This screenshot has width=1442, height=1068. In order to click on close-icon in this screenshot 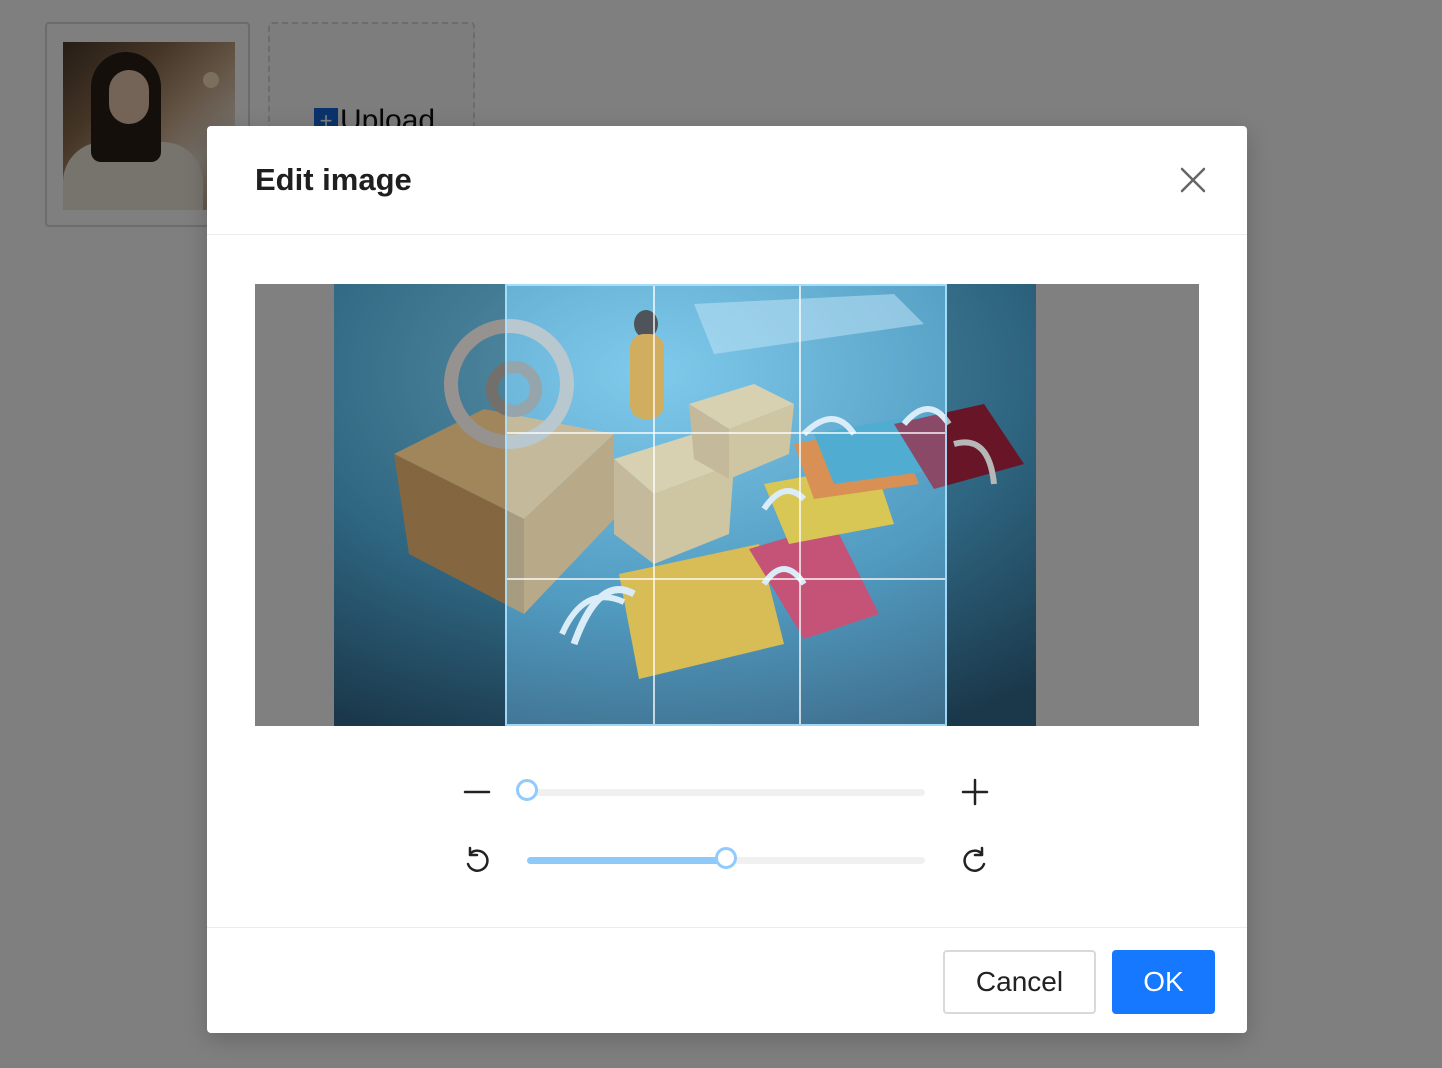, I will do `click(1193, 180)`.